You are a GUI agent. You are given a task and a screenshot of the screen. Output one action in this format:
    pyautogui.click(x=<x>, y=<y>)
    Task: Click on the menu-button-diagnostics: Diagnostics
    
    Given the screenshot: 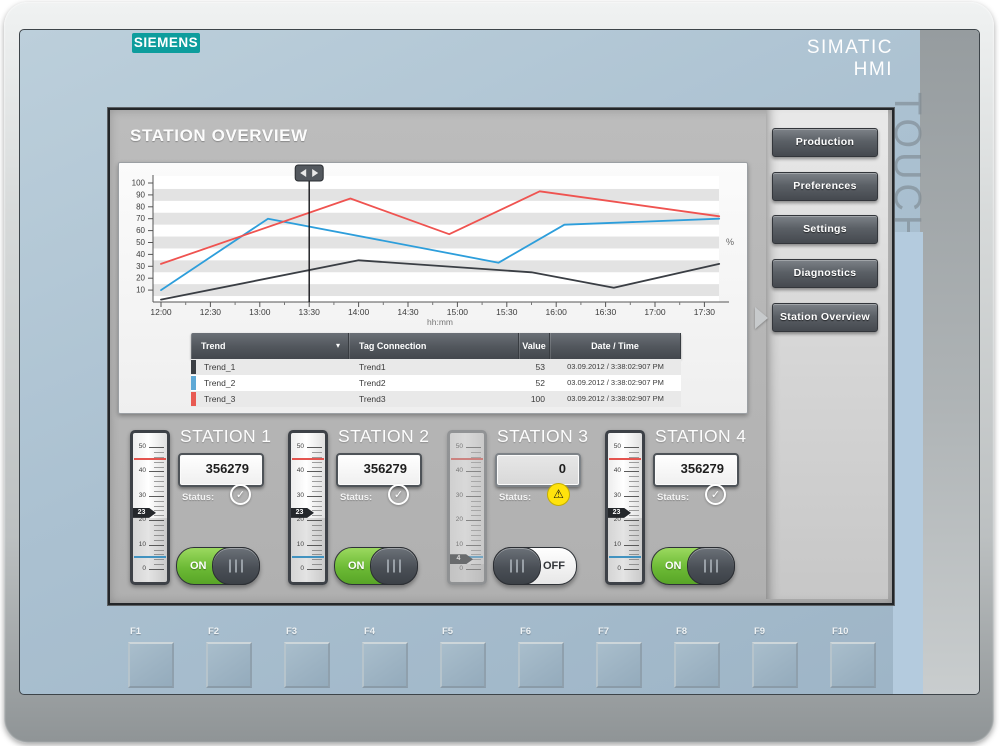 What is the action you would take?
    pyautogui.click(x=825, y=273)
    